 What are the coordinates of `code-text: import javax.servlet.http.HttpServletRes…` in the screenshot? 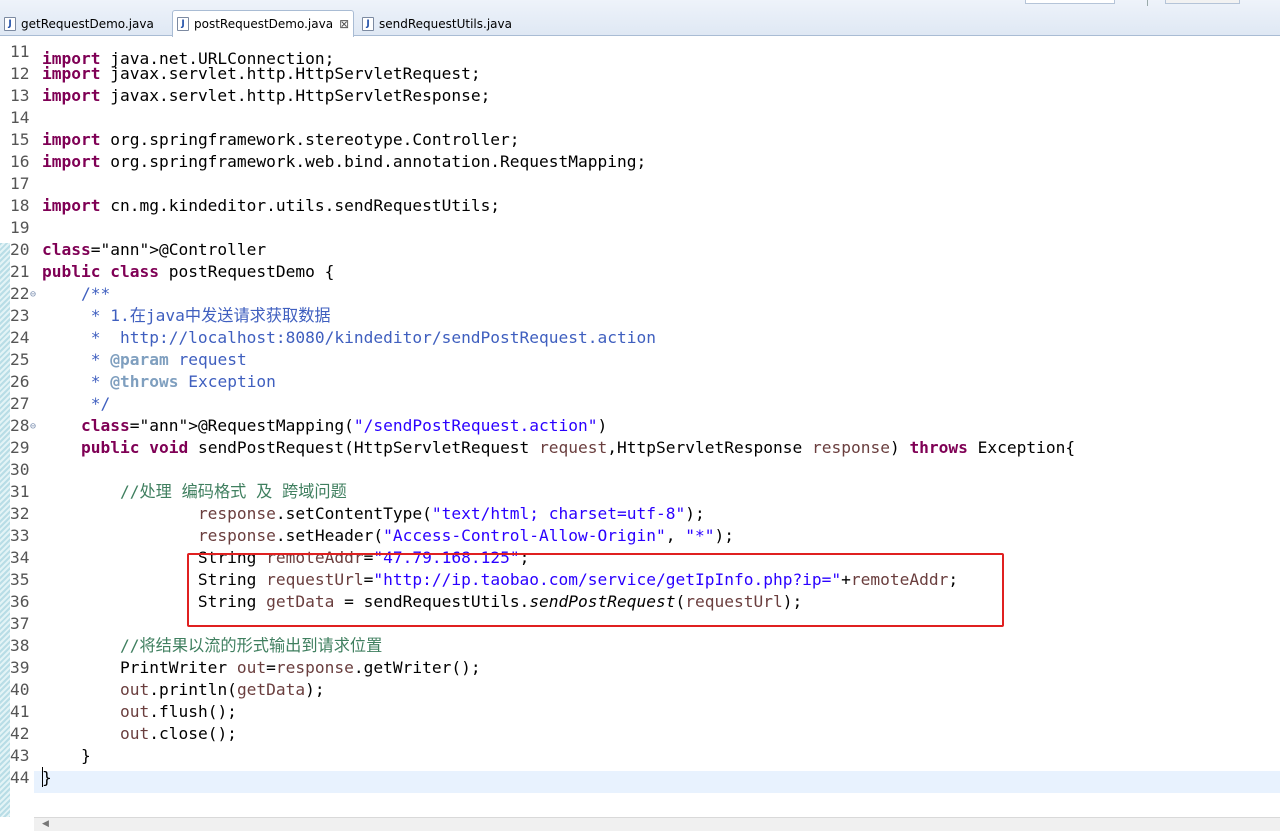 It's located at (266, 95).